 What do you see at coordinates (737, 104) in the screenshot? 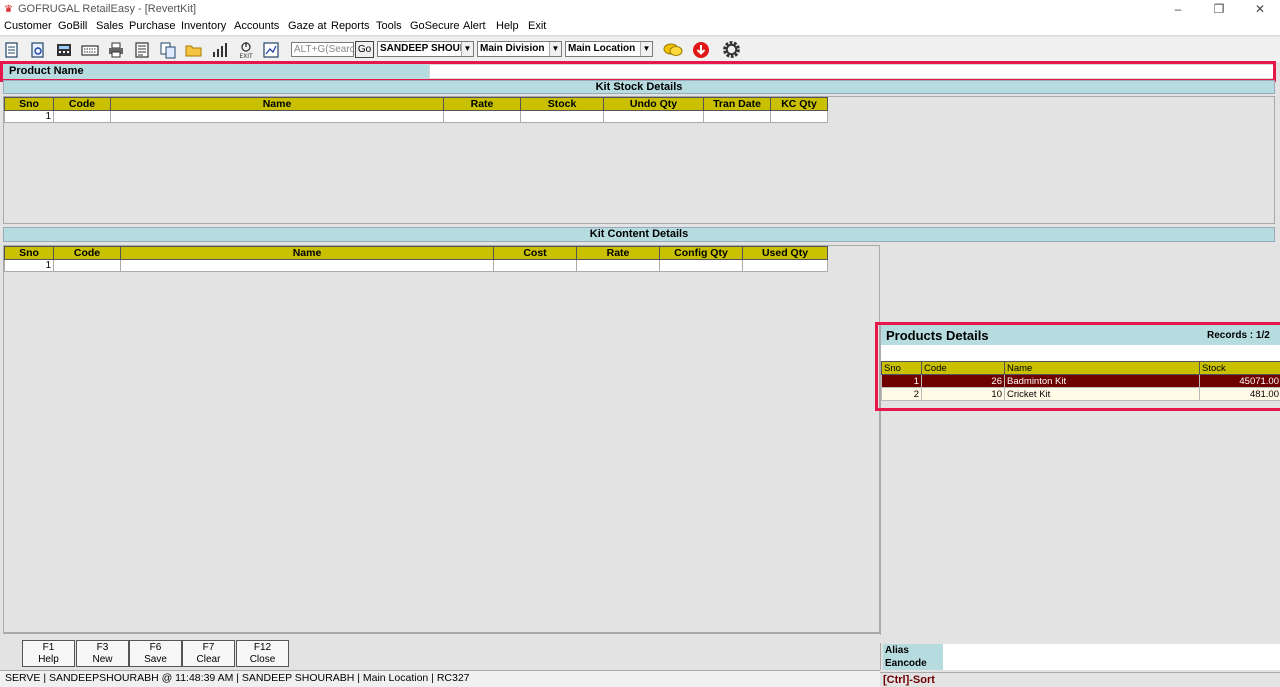
I see `col-tran-date: Tran Date` at bounding box center [737, 104].